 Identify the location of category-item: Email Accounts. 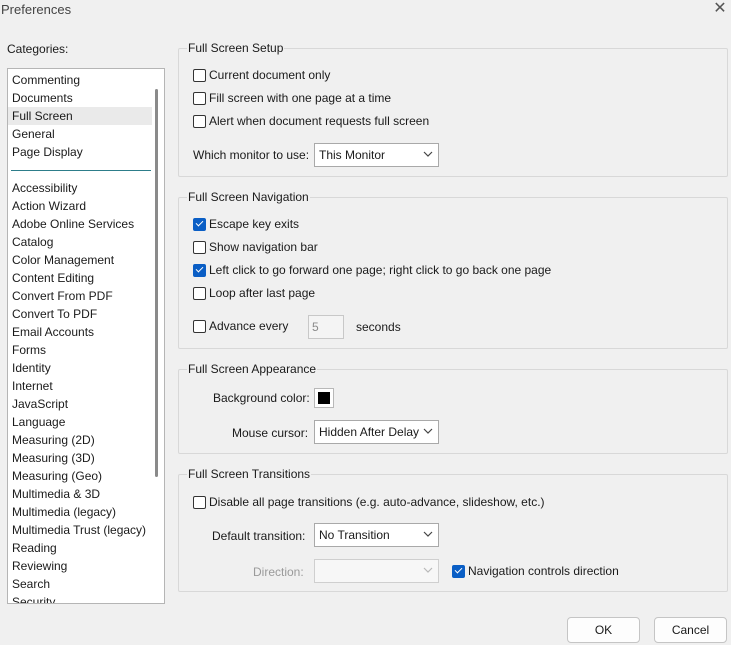
(81, 332).